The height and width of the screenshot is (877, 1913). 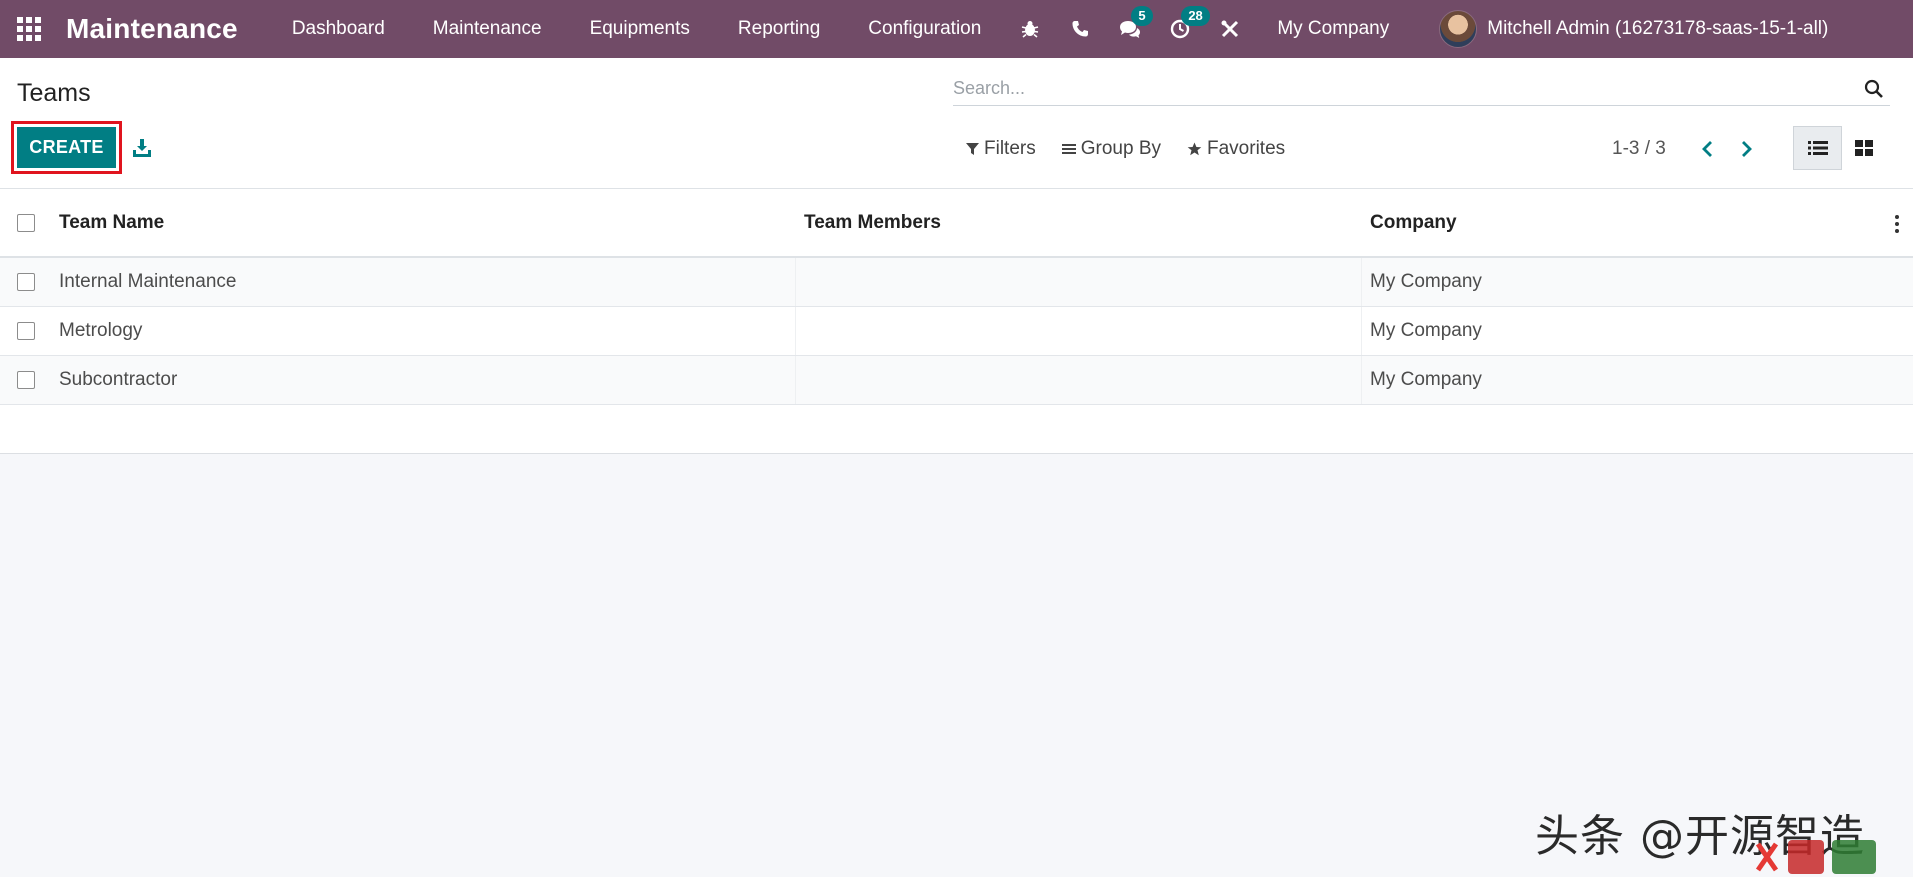 What do you see at coordinates (1639, 149) in the screenshot?
I see `pager-value: 1-3 / 3` at bounding box center [1639, 149].